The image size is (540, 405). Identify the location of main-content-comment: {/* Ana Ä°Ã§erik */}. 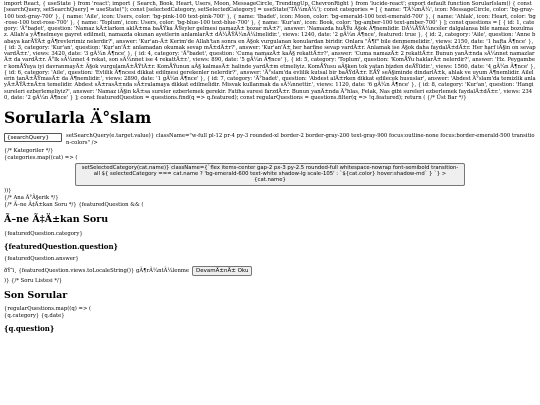
(31, 197).